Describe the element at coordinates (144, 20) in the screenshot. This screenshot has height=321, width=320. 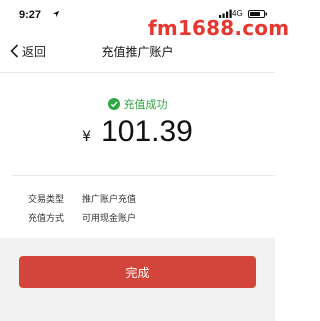
I see `status-bar: 9:27 fm1688.com 4G` at that location.